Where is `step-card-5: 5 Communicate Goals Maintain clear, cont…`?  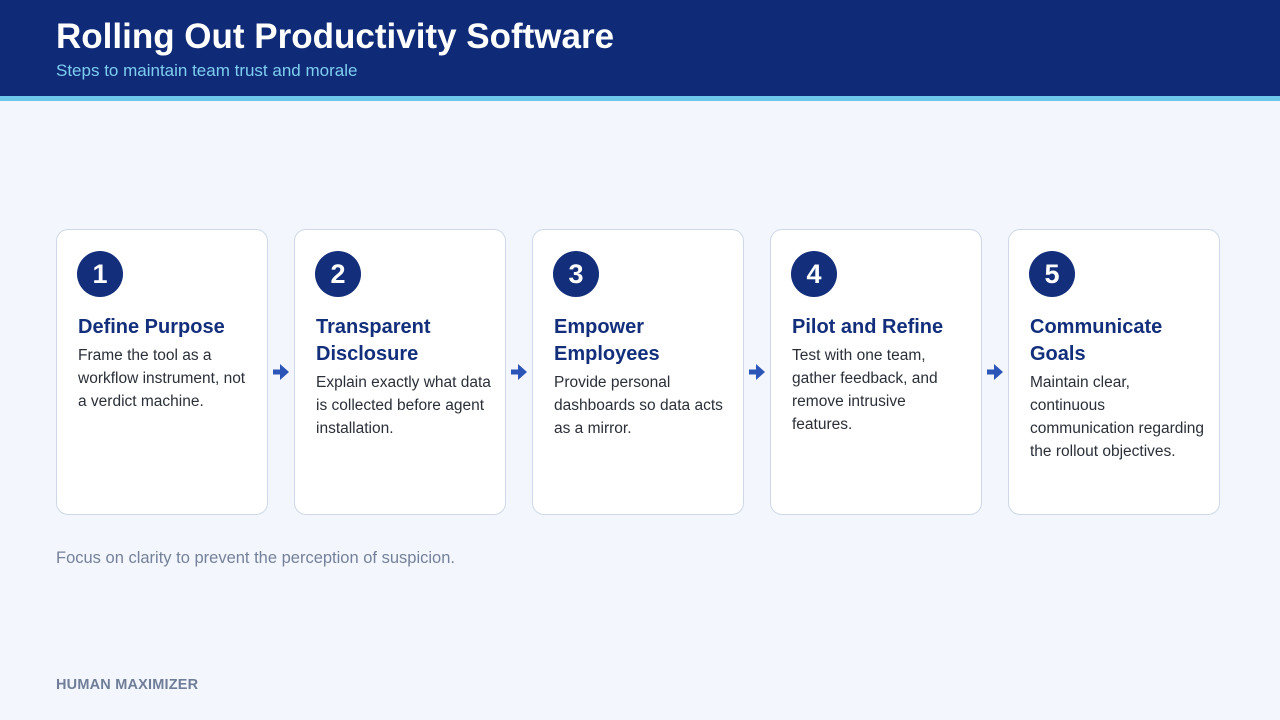
step-card-5: 5 Communicate Goals Maintain clear, cont… is located at coordinates (1114, 372).